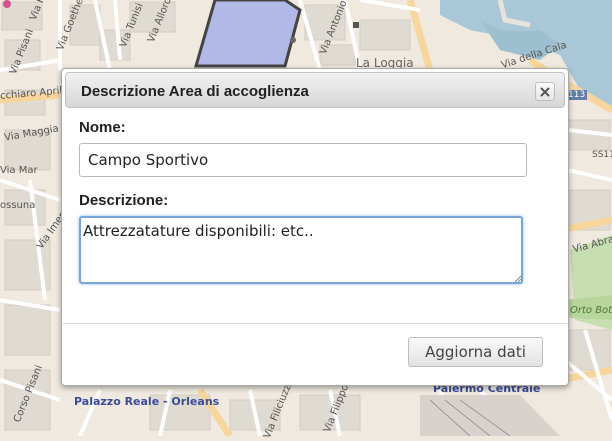  I want to click on name-input, so click(303, 160).